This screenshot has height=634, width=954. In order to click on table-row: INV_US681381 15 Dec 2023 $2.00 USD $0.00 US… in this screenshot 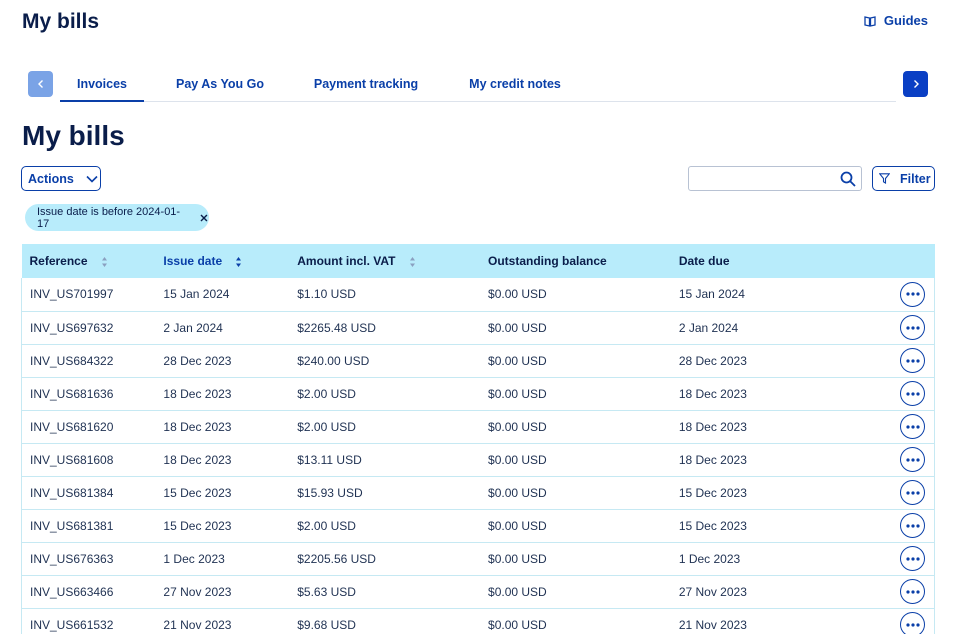, I will do `click(478, 525)`.